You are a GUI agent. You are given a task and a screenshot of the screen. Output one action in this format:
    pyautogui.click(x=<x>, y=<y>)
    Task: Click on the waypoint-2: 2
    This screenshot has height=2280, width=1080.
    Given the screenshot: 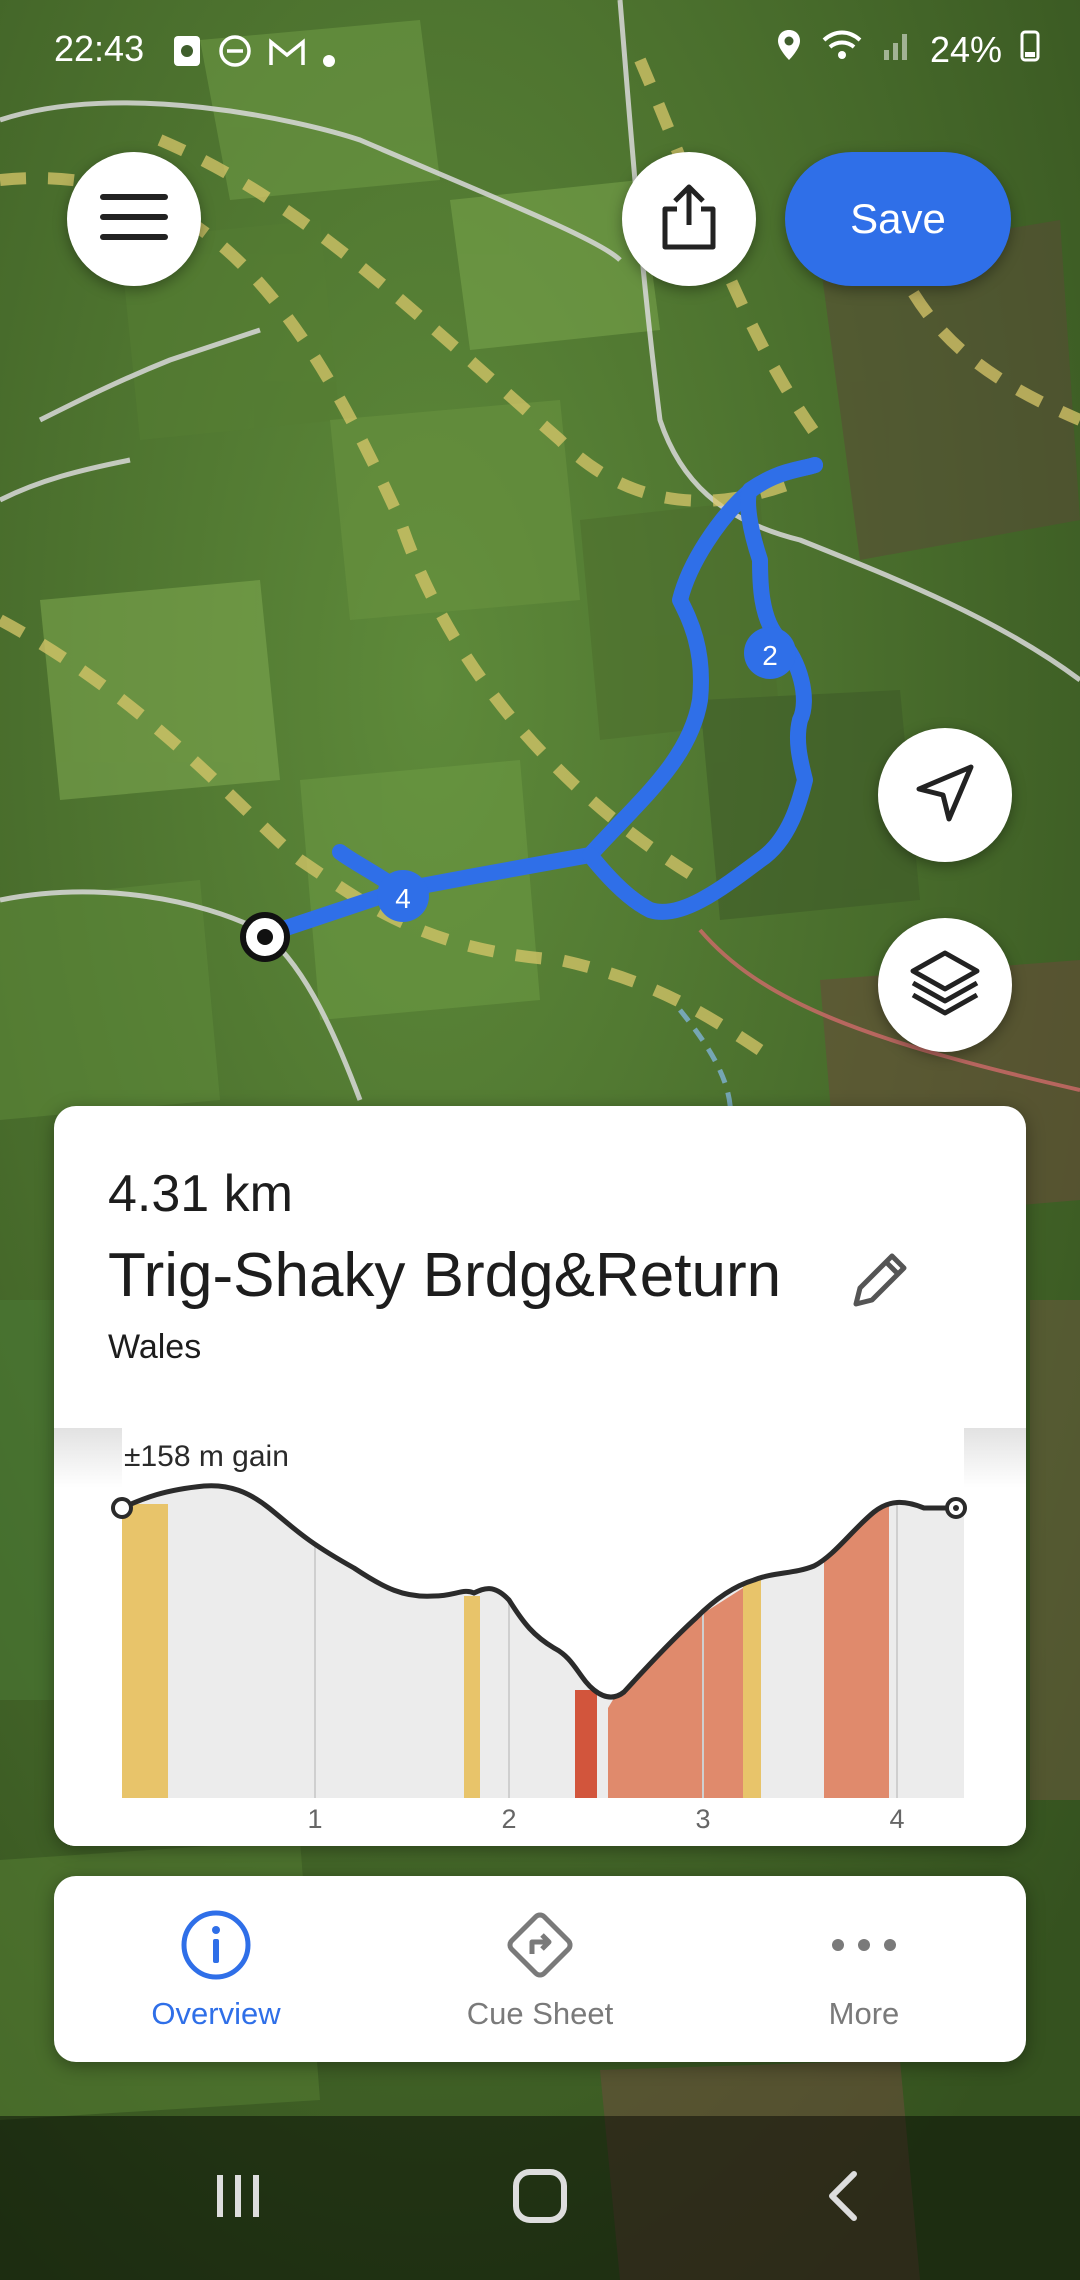 What is the action you would take?
    pyautogui.click(x=770, y=653)
    